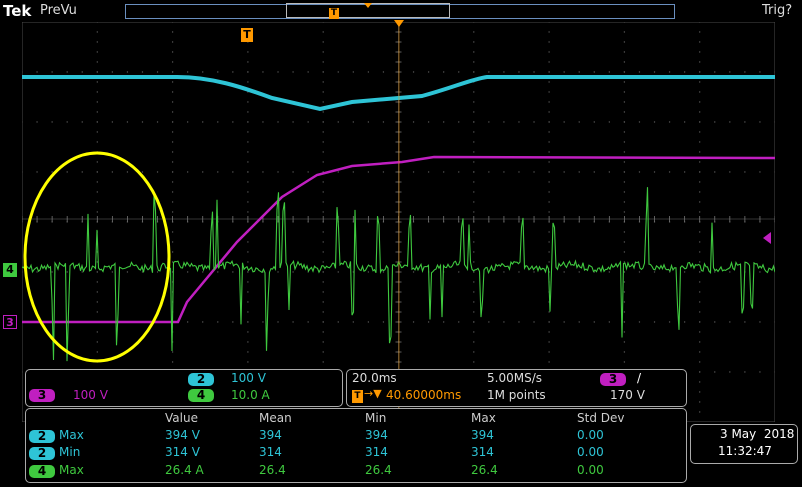 Image resolution: width=802 pixels, height=487 pixels. Describe the element at coordinates (357, 396) in the screenshot. I see `position-t-icon: T` at that location.